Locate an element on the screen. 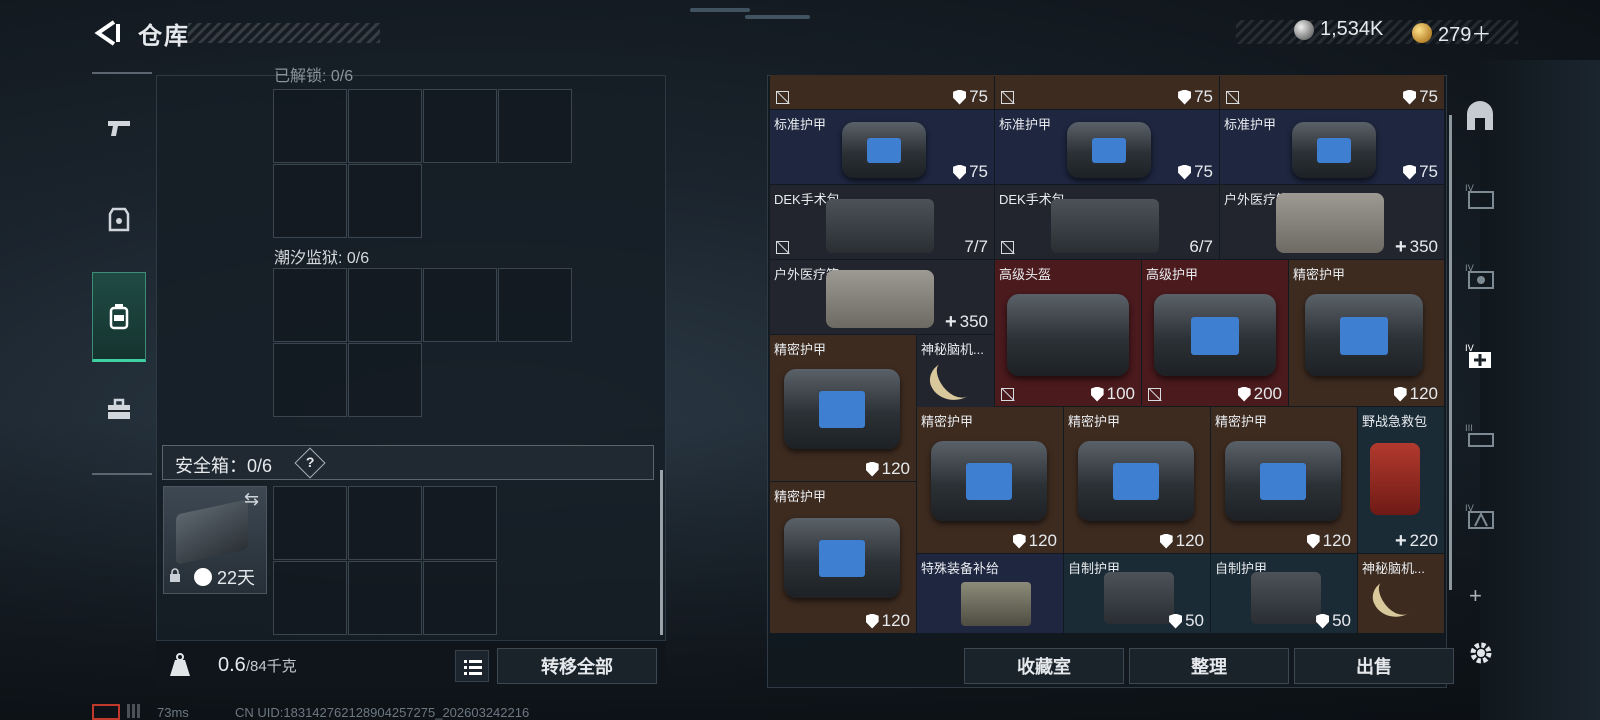  toolbox-tab is located at coordinates (119, 409).